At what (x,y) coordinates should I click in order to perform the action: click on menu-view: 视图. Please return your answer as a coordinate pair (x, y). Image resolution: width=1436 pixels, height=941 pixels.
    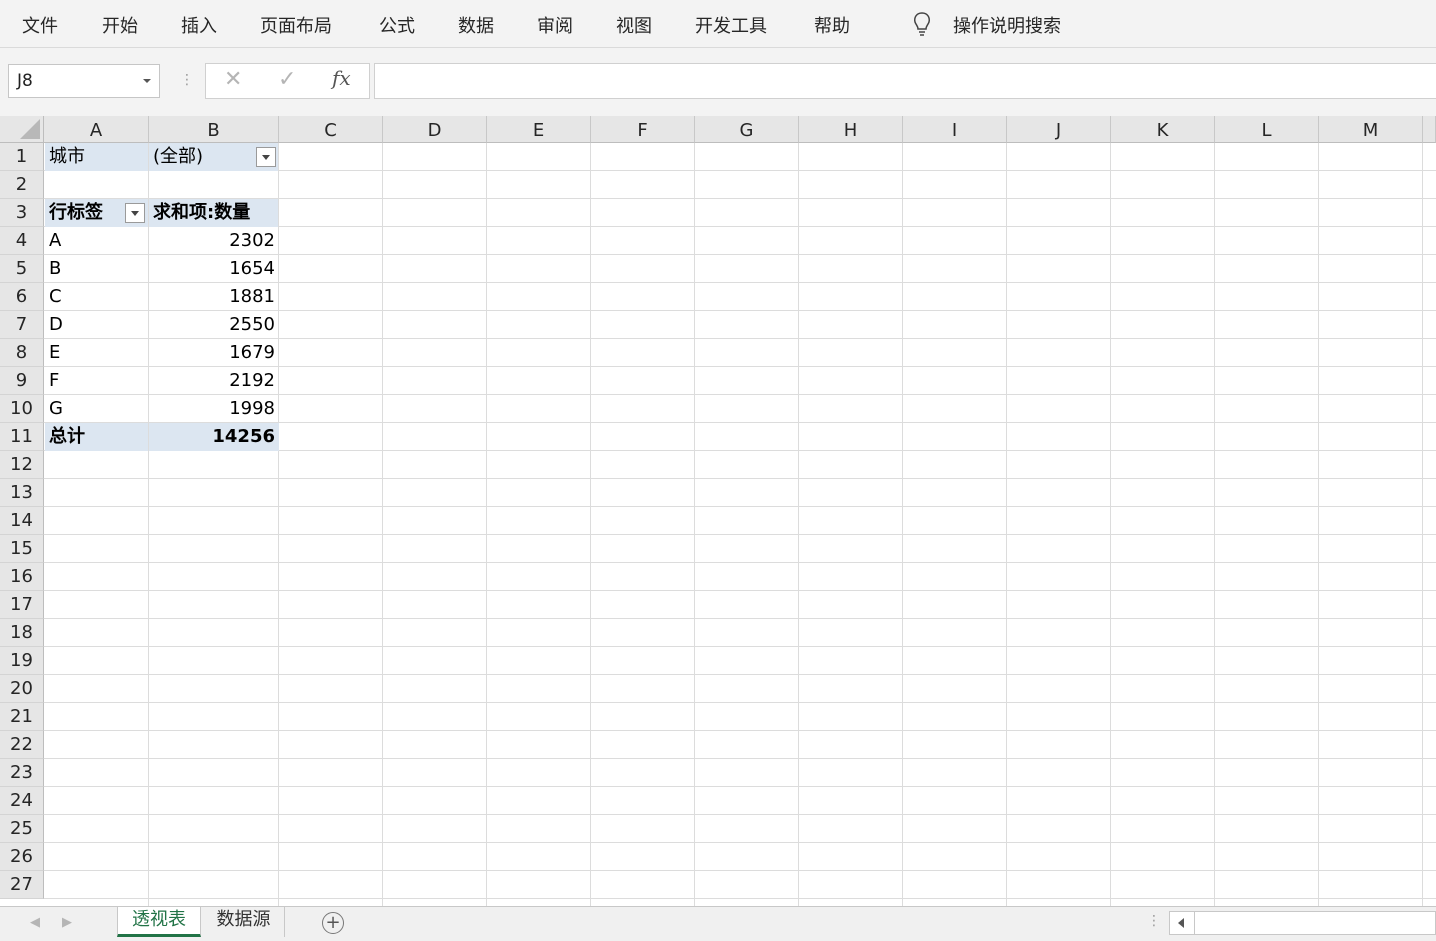
    Looking at the image, I should click on (634, 25).